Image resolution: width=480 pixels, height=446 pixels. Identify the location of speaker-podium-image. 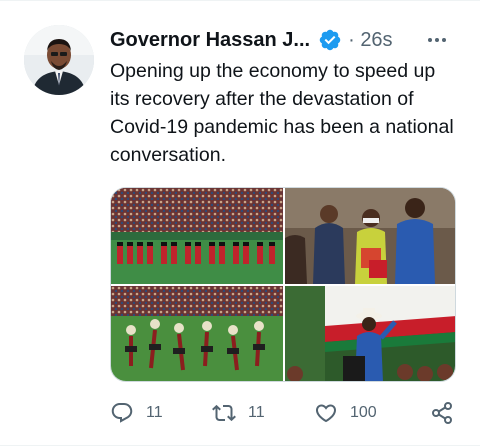
(370, 333).